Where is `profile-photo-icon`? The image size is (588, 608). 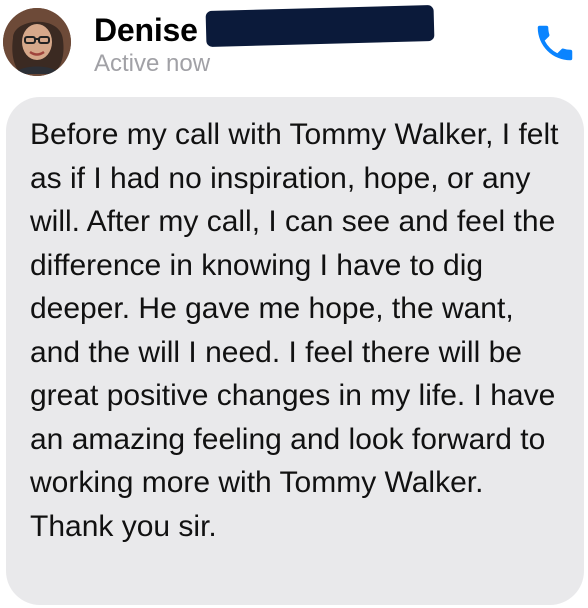
profile-photo-icon is located at coordinates (37, 42).